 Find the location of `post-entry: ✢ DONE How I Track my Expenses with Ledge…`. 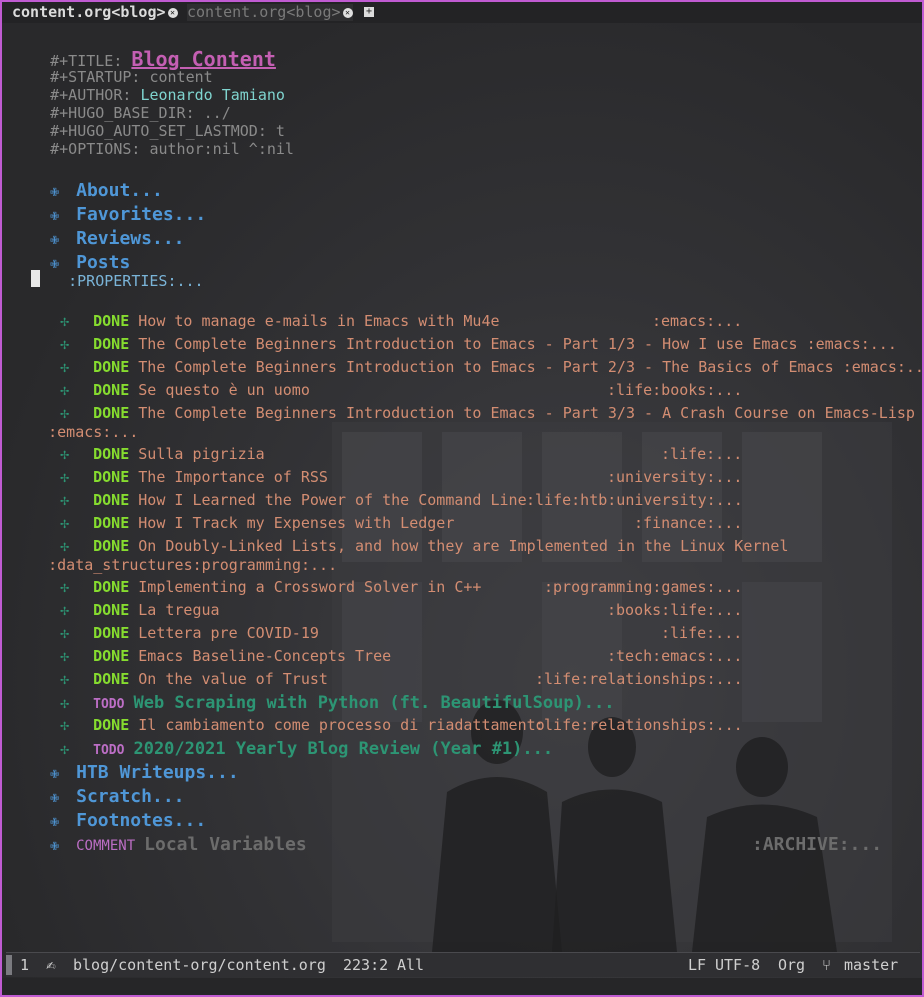

post-entry: ✢ DONE How I Track my Expenses with Ledge… is located at coordinates (378, 512).